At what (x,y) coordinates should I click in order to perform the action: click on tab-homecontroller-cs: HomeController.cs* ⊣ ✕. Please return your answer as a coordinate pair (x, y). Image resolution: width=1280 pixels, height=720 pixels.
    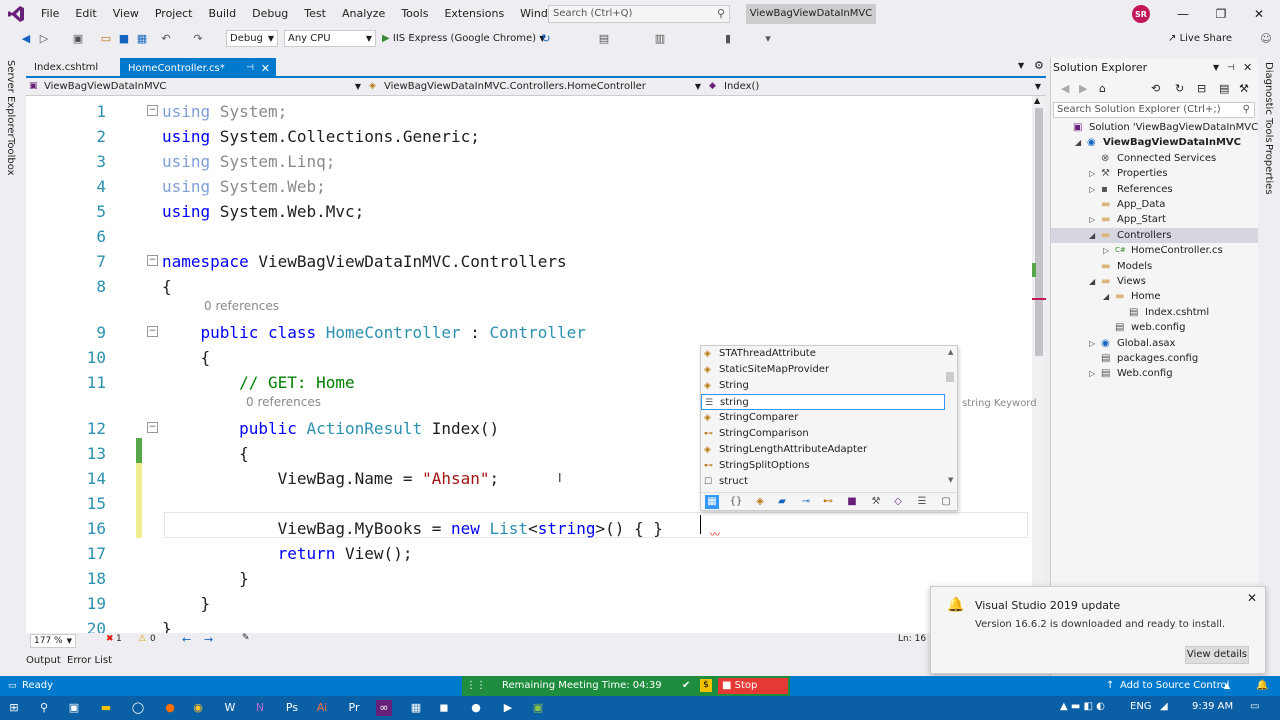
    Looking at the image, I should click on (198, 67).